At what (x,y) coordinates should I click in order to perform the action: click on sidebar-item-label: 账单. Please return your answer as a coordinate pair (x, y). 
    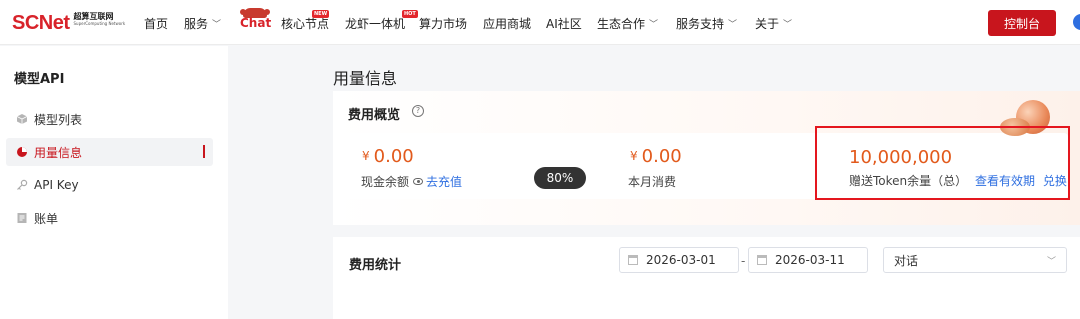
    Looking at the image, I should click on (46, 218).